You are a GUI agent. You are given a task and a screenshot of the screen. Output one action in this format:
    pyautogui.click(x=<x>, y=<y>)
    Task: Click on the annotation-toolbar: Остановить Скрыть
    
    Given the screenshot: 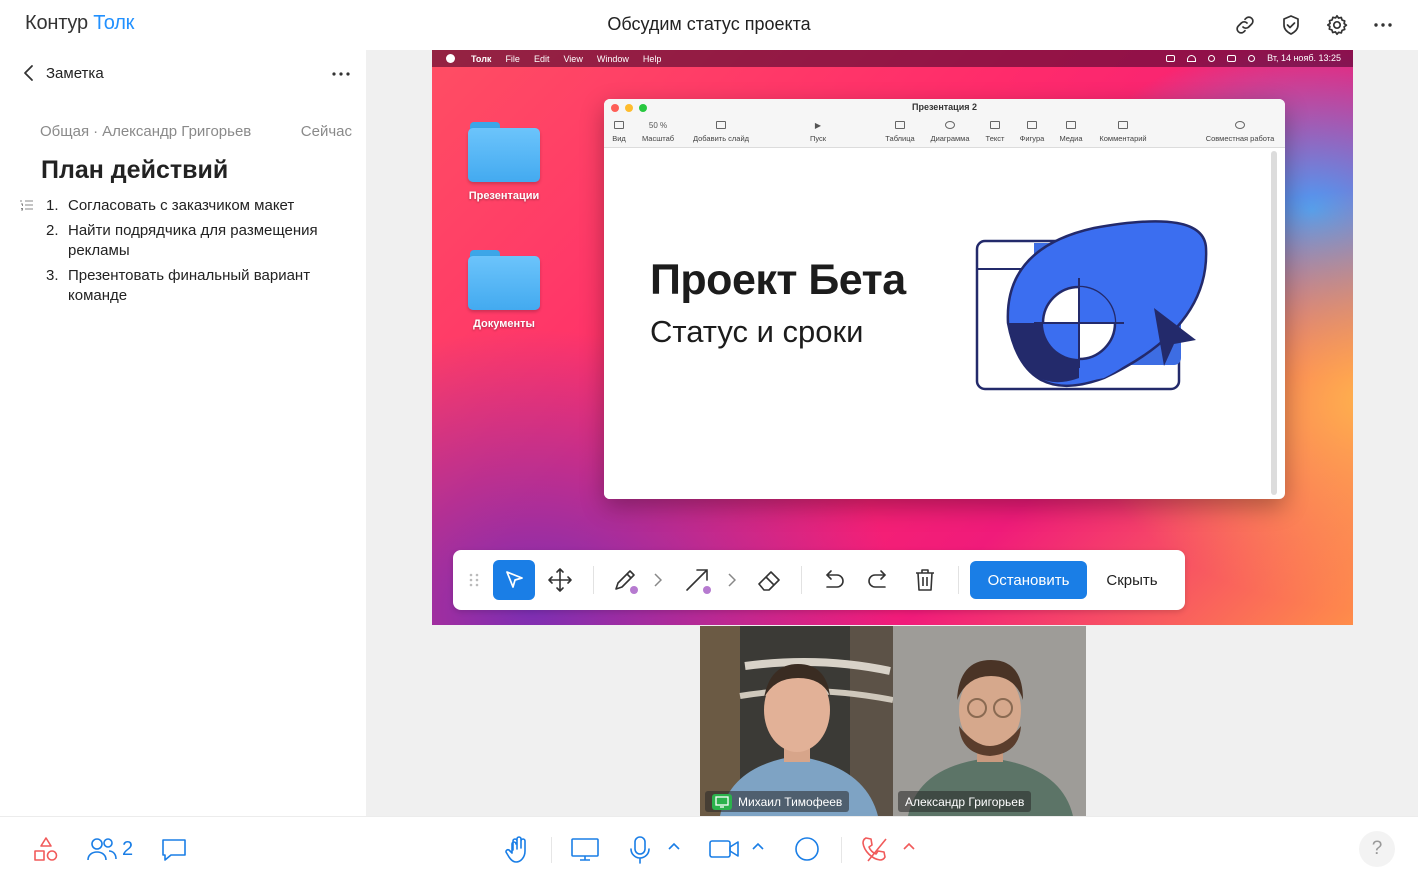 What is the action you would take?
    pyautogui.click(x=819, y=580)
    